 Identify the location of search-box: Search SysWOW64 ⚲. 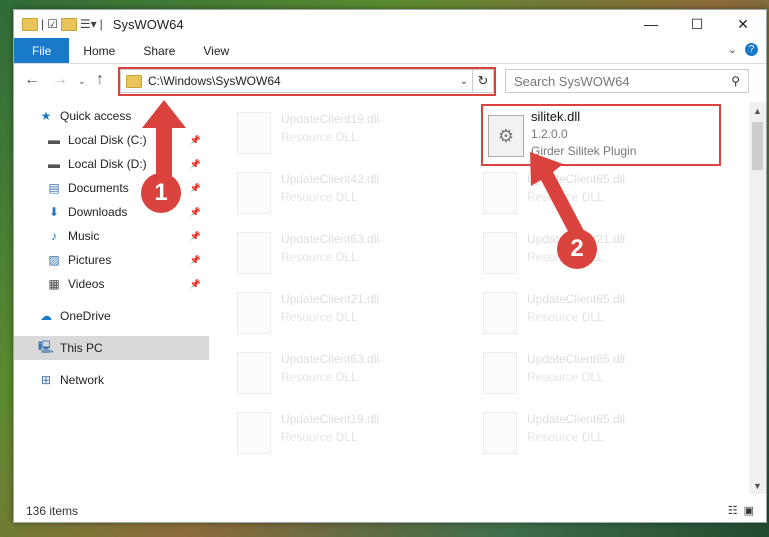
(627, 81).